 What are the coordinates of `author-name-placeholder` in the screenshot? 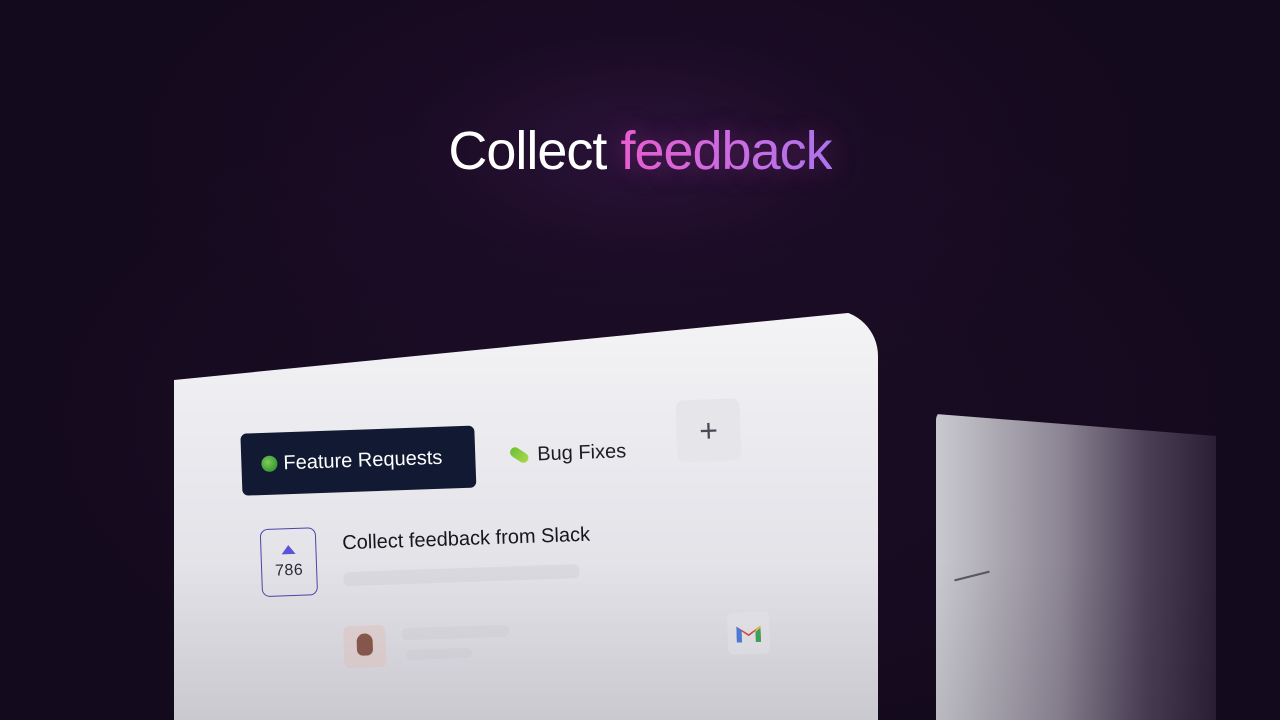 It's located at (455, 632).